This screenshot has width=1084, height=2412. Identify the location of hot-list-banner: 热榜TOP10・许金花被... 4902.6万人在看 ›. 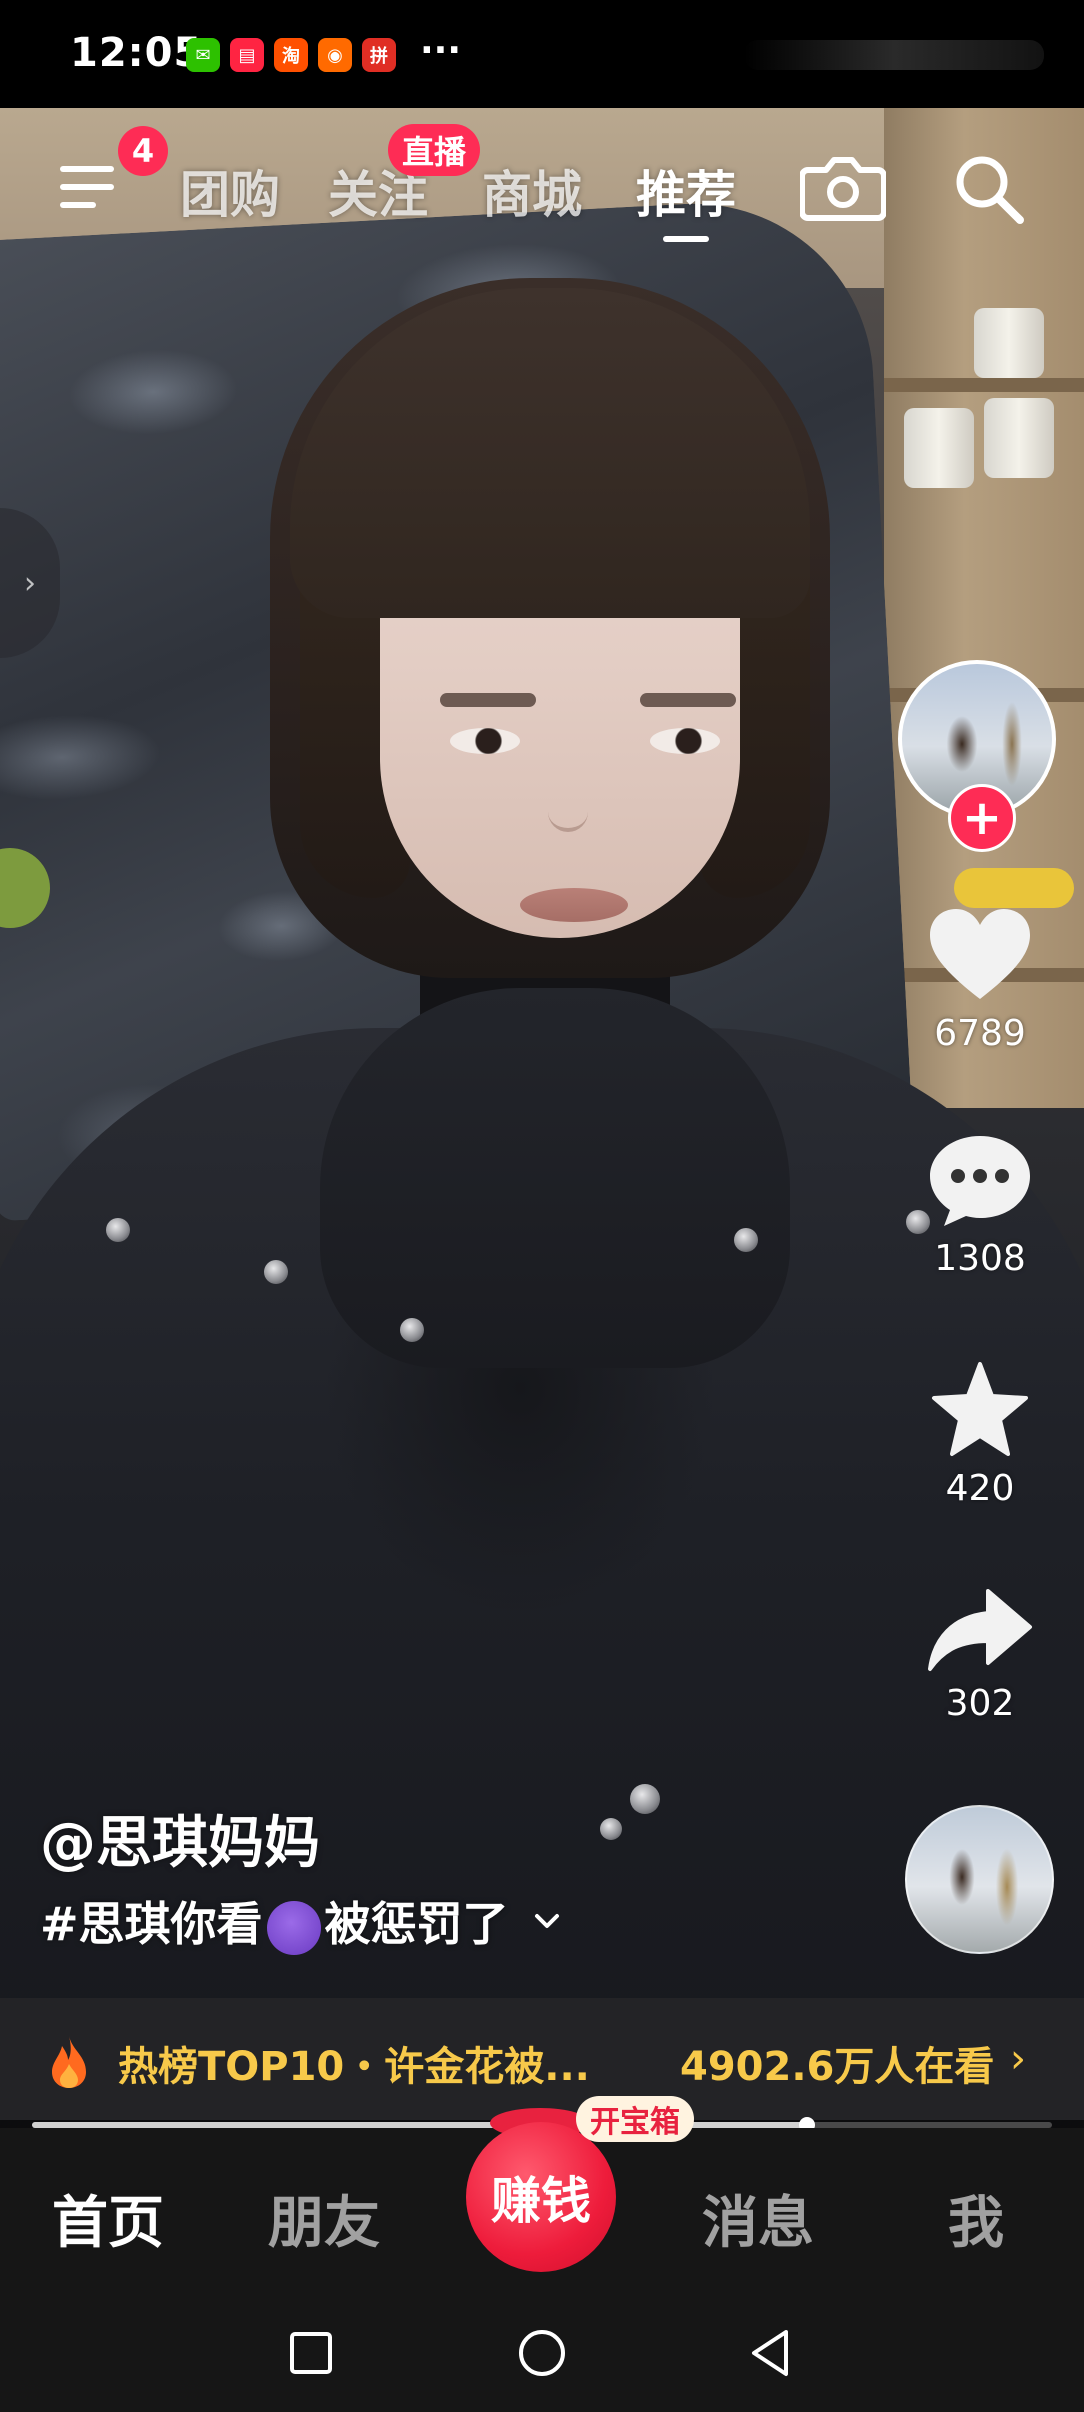
(542, 2059).